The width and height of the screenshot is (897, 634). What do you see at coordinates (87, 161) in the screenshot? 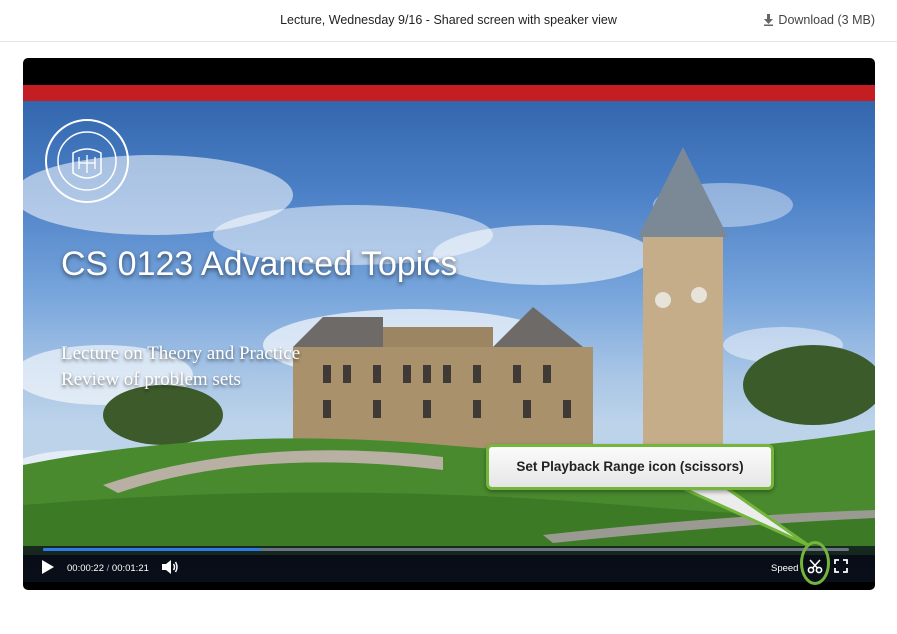
I see `university-seal-logo` at bounding box center [87, 161].